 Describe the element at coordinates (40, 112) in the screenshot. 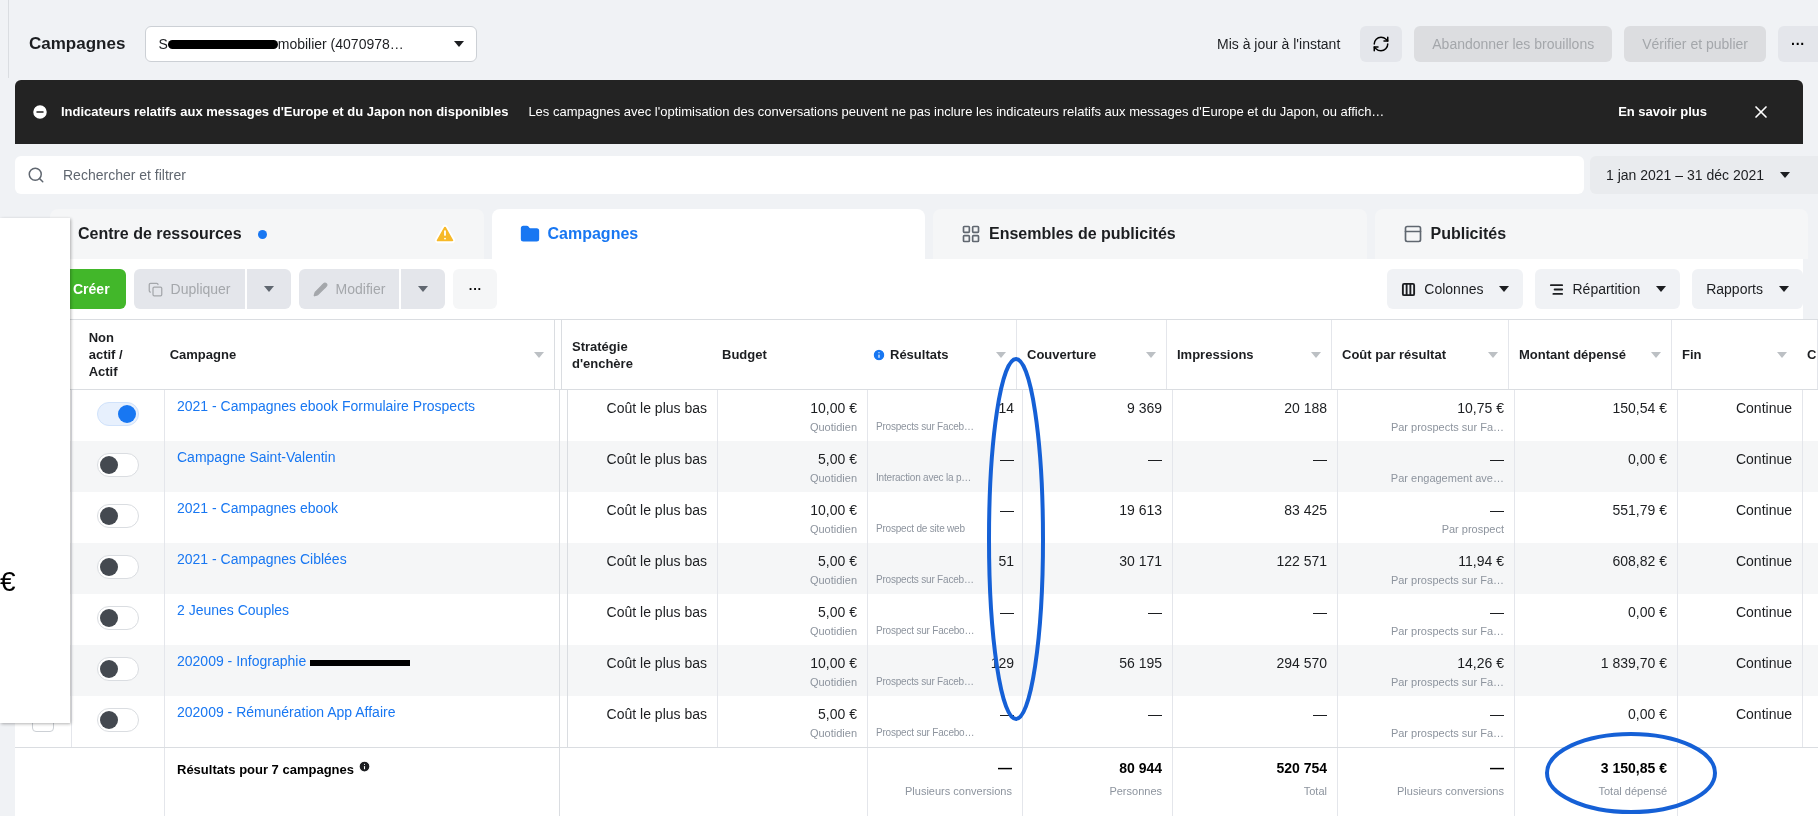

I see `blocked-icon` at that location.